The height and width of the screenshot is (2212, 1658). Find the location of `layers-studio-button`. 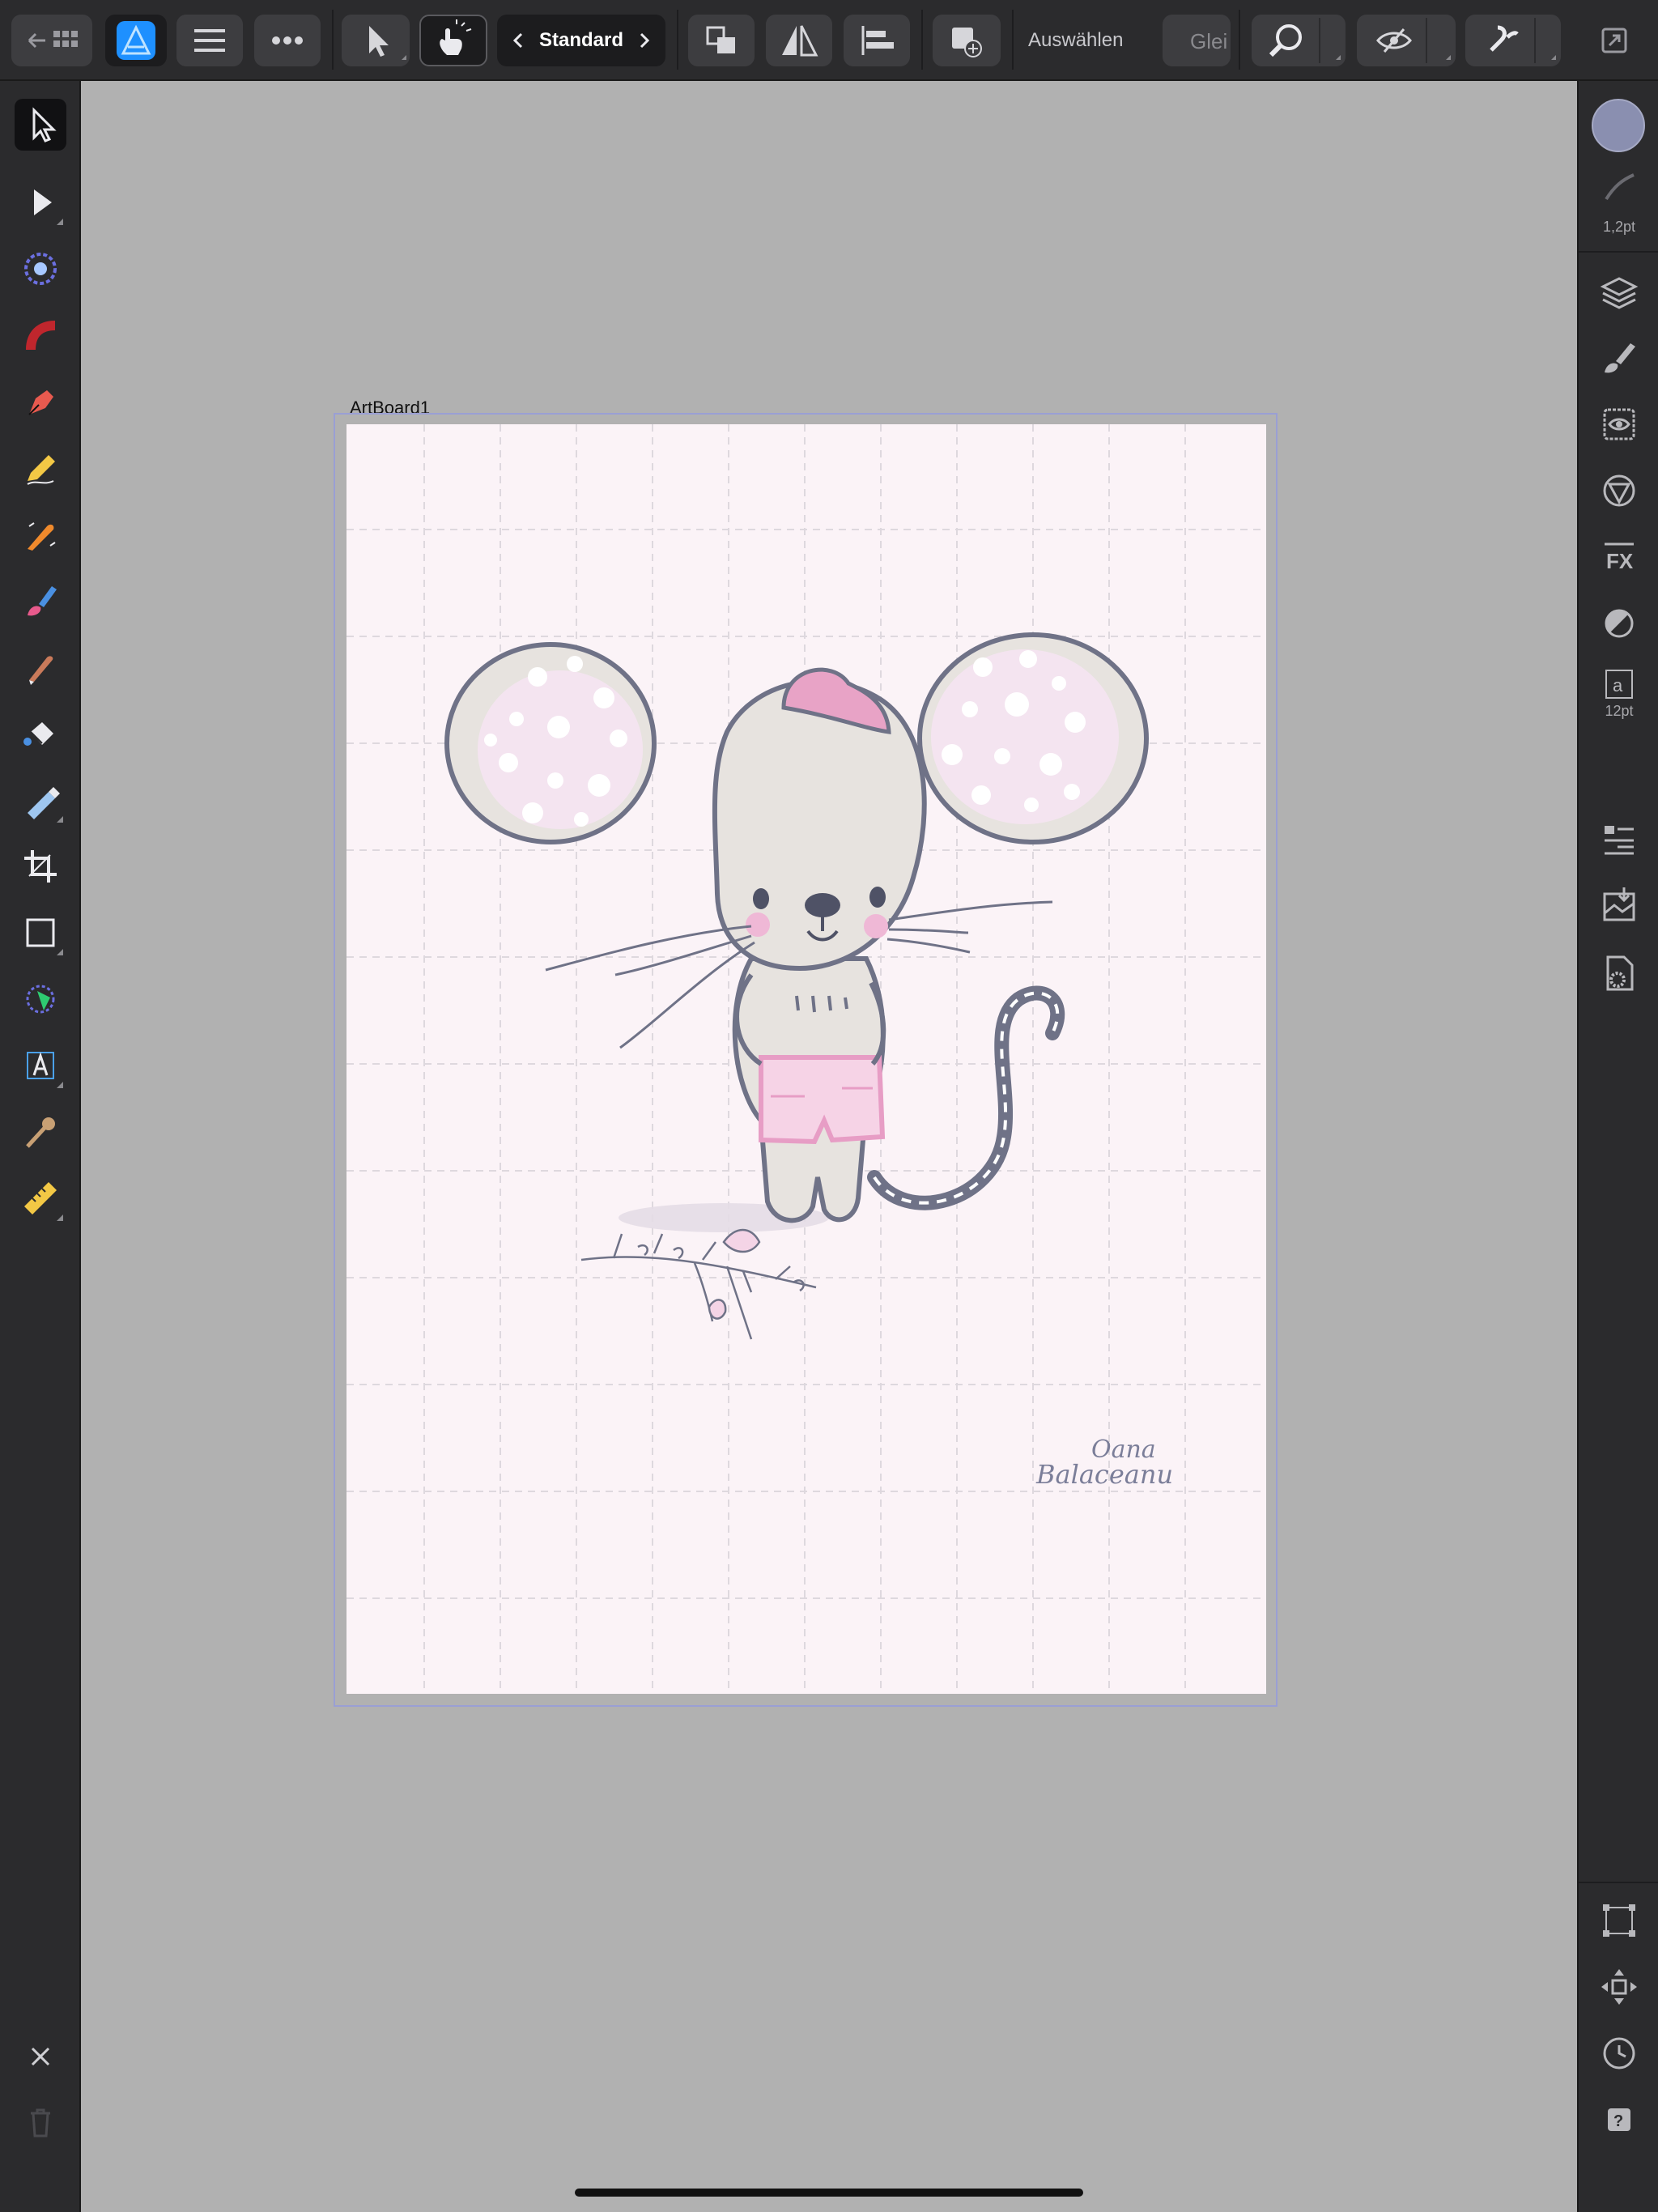

layers-studio-button is located at coordinates (1619, 291).